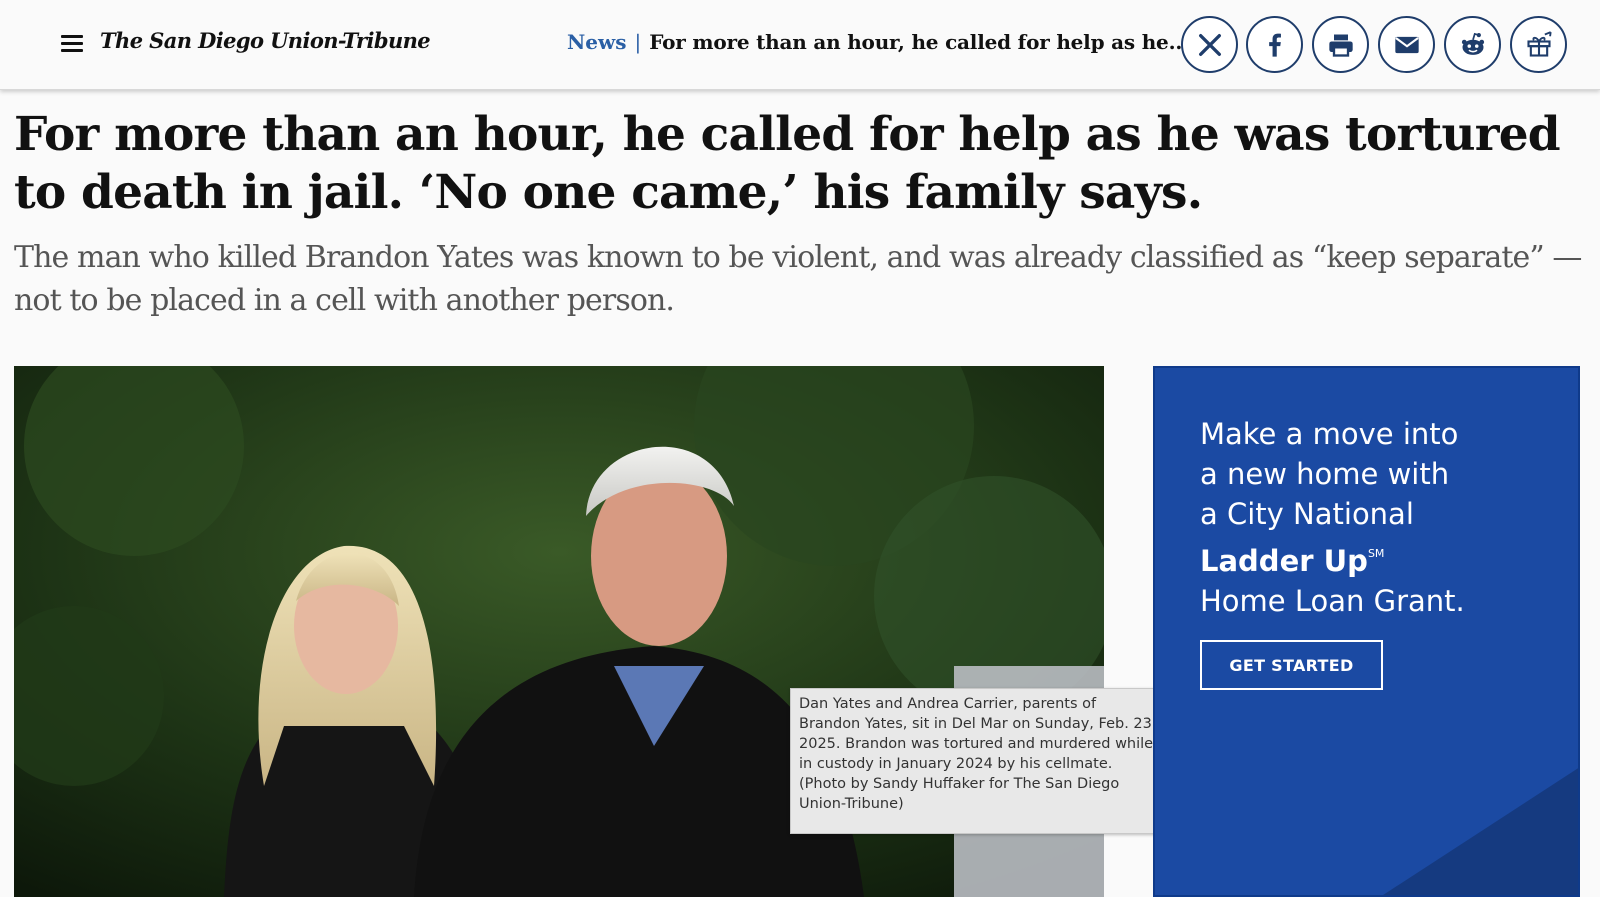 The image size is (1600, 897). I want to click on share-x-button, so click(1209, 44).